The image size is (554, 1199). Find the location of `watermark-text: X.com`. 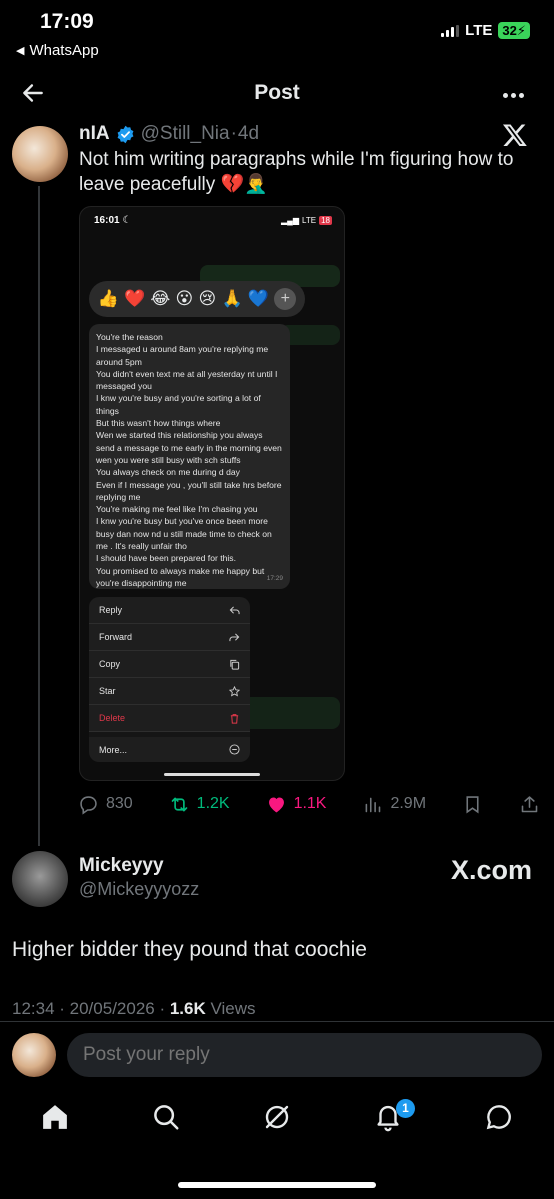

watermark-text: X.com is located at coordinates (491, 870).